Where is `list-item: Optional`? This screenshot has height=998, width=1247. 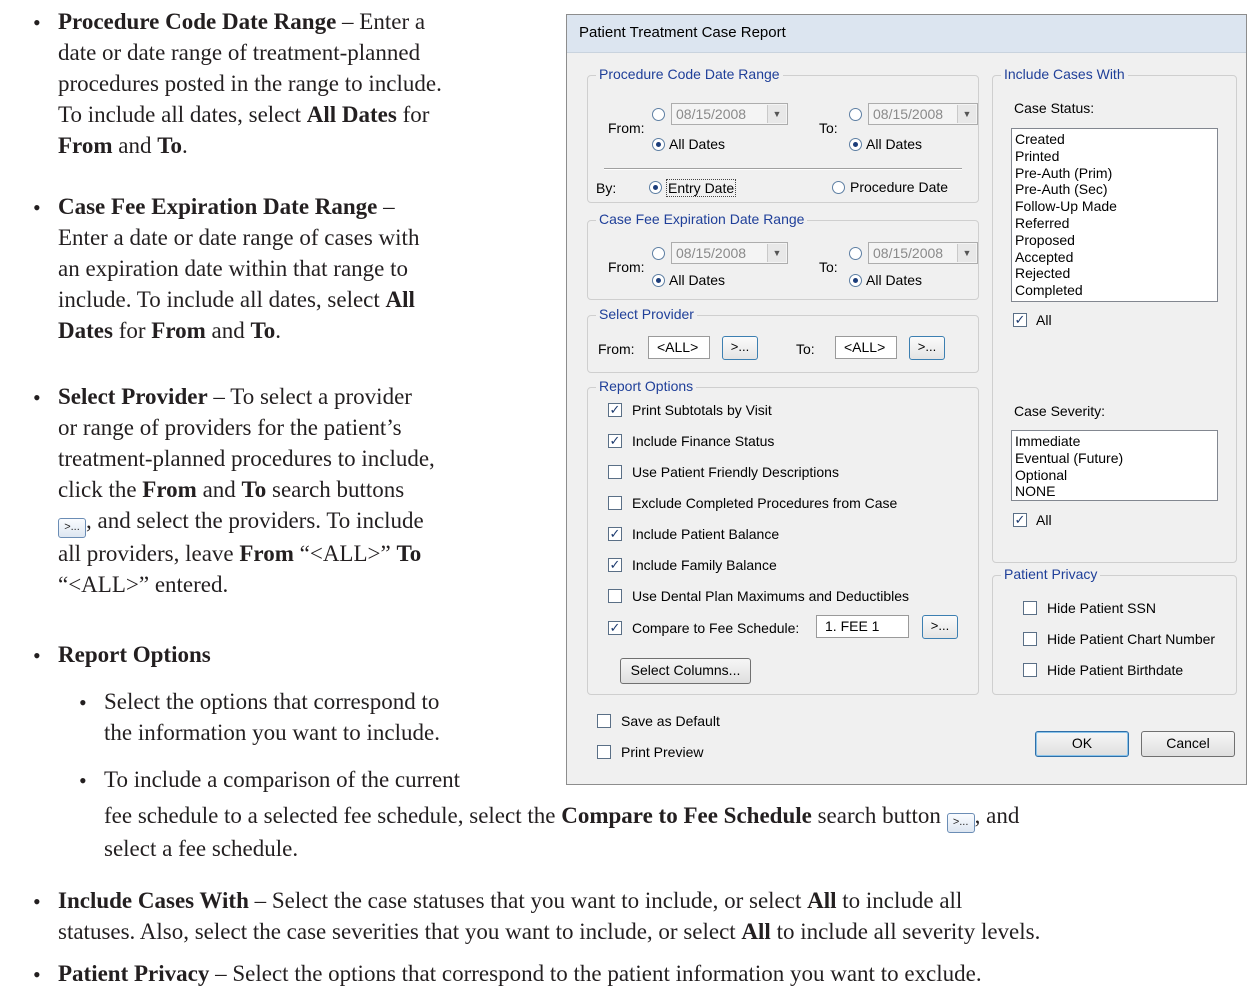
list-item: Optional is located at coordinates (1114, 475).